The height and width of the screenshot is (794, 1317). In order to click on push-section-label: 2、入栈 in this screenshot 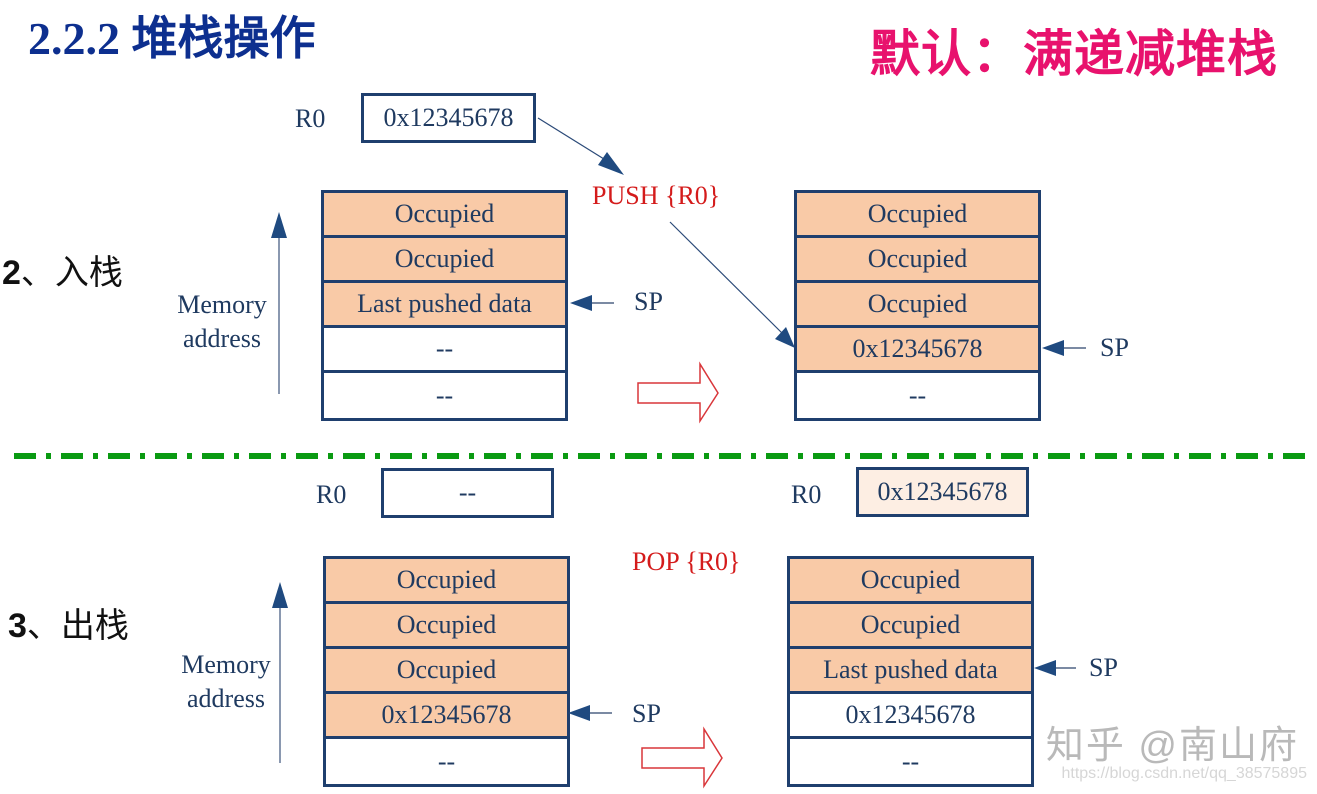, I will do `click(62, 269)`.